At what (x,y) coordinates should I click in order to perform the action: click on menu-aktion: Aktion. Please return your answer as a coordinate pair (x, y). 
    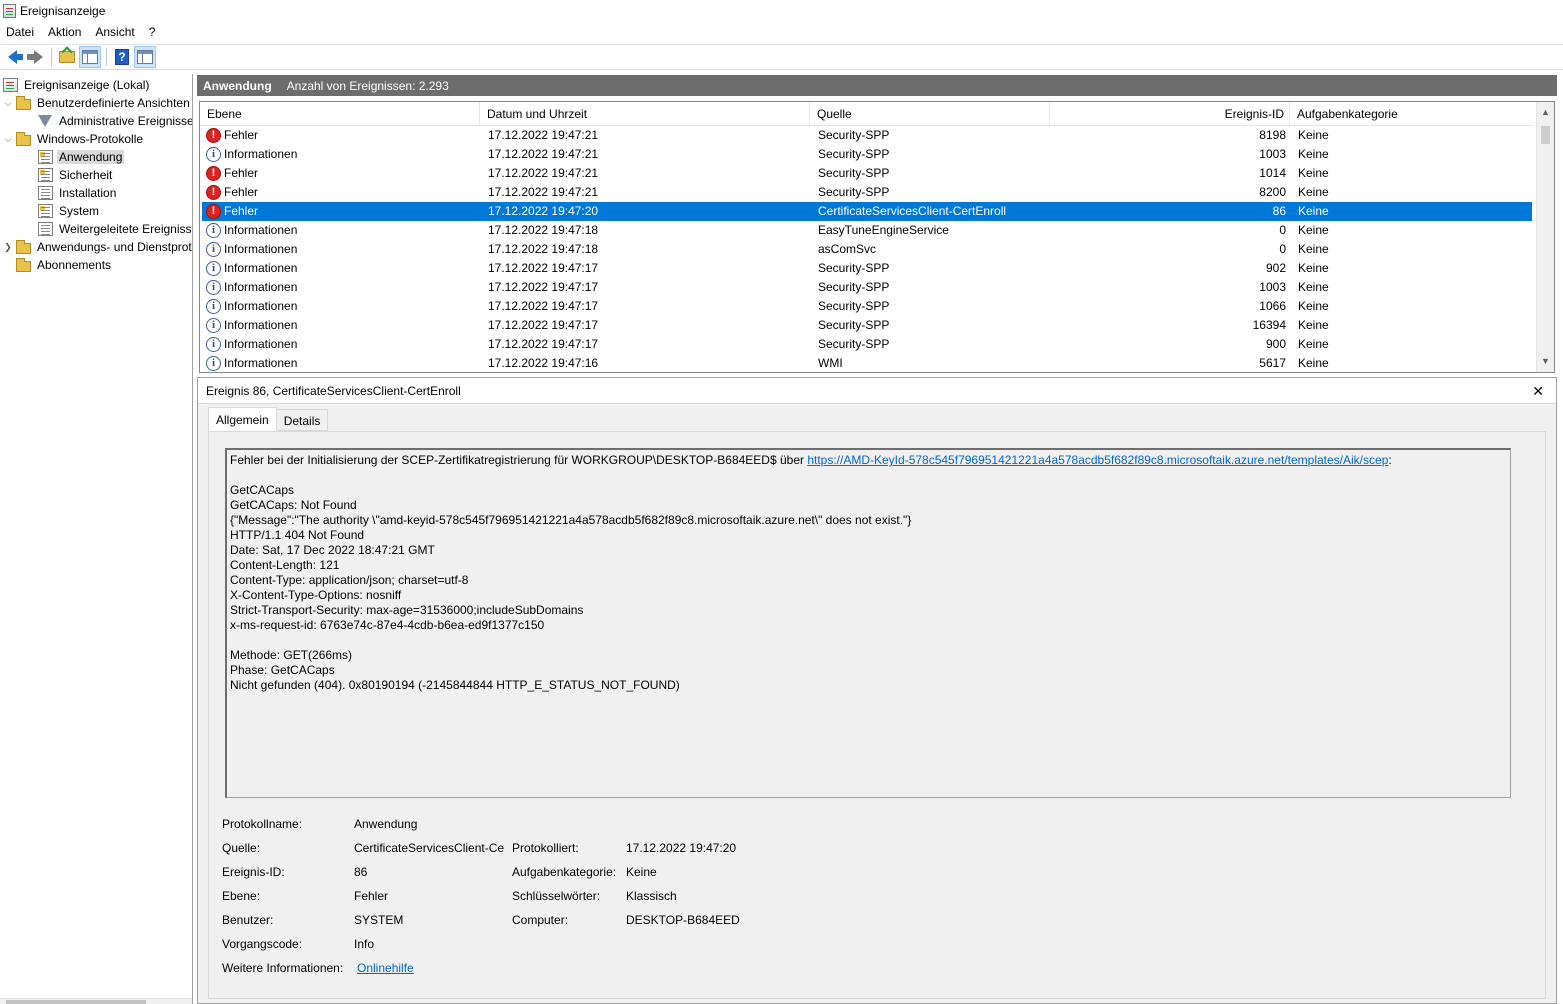
    Looking at the image, I should click on (64, 32).